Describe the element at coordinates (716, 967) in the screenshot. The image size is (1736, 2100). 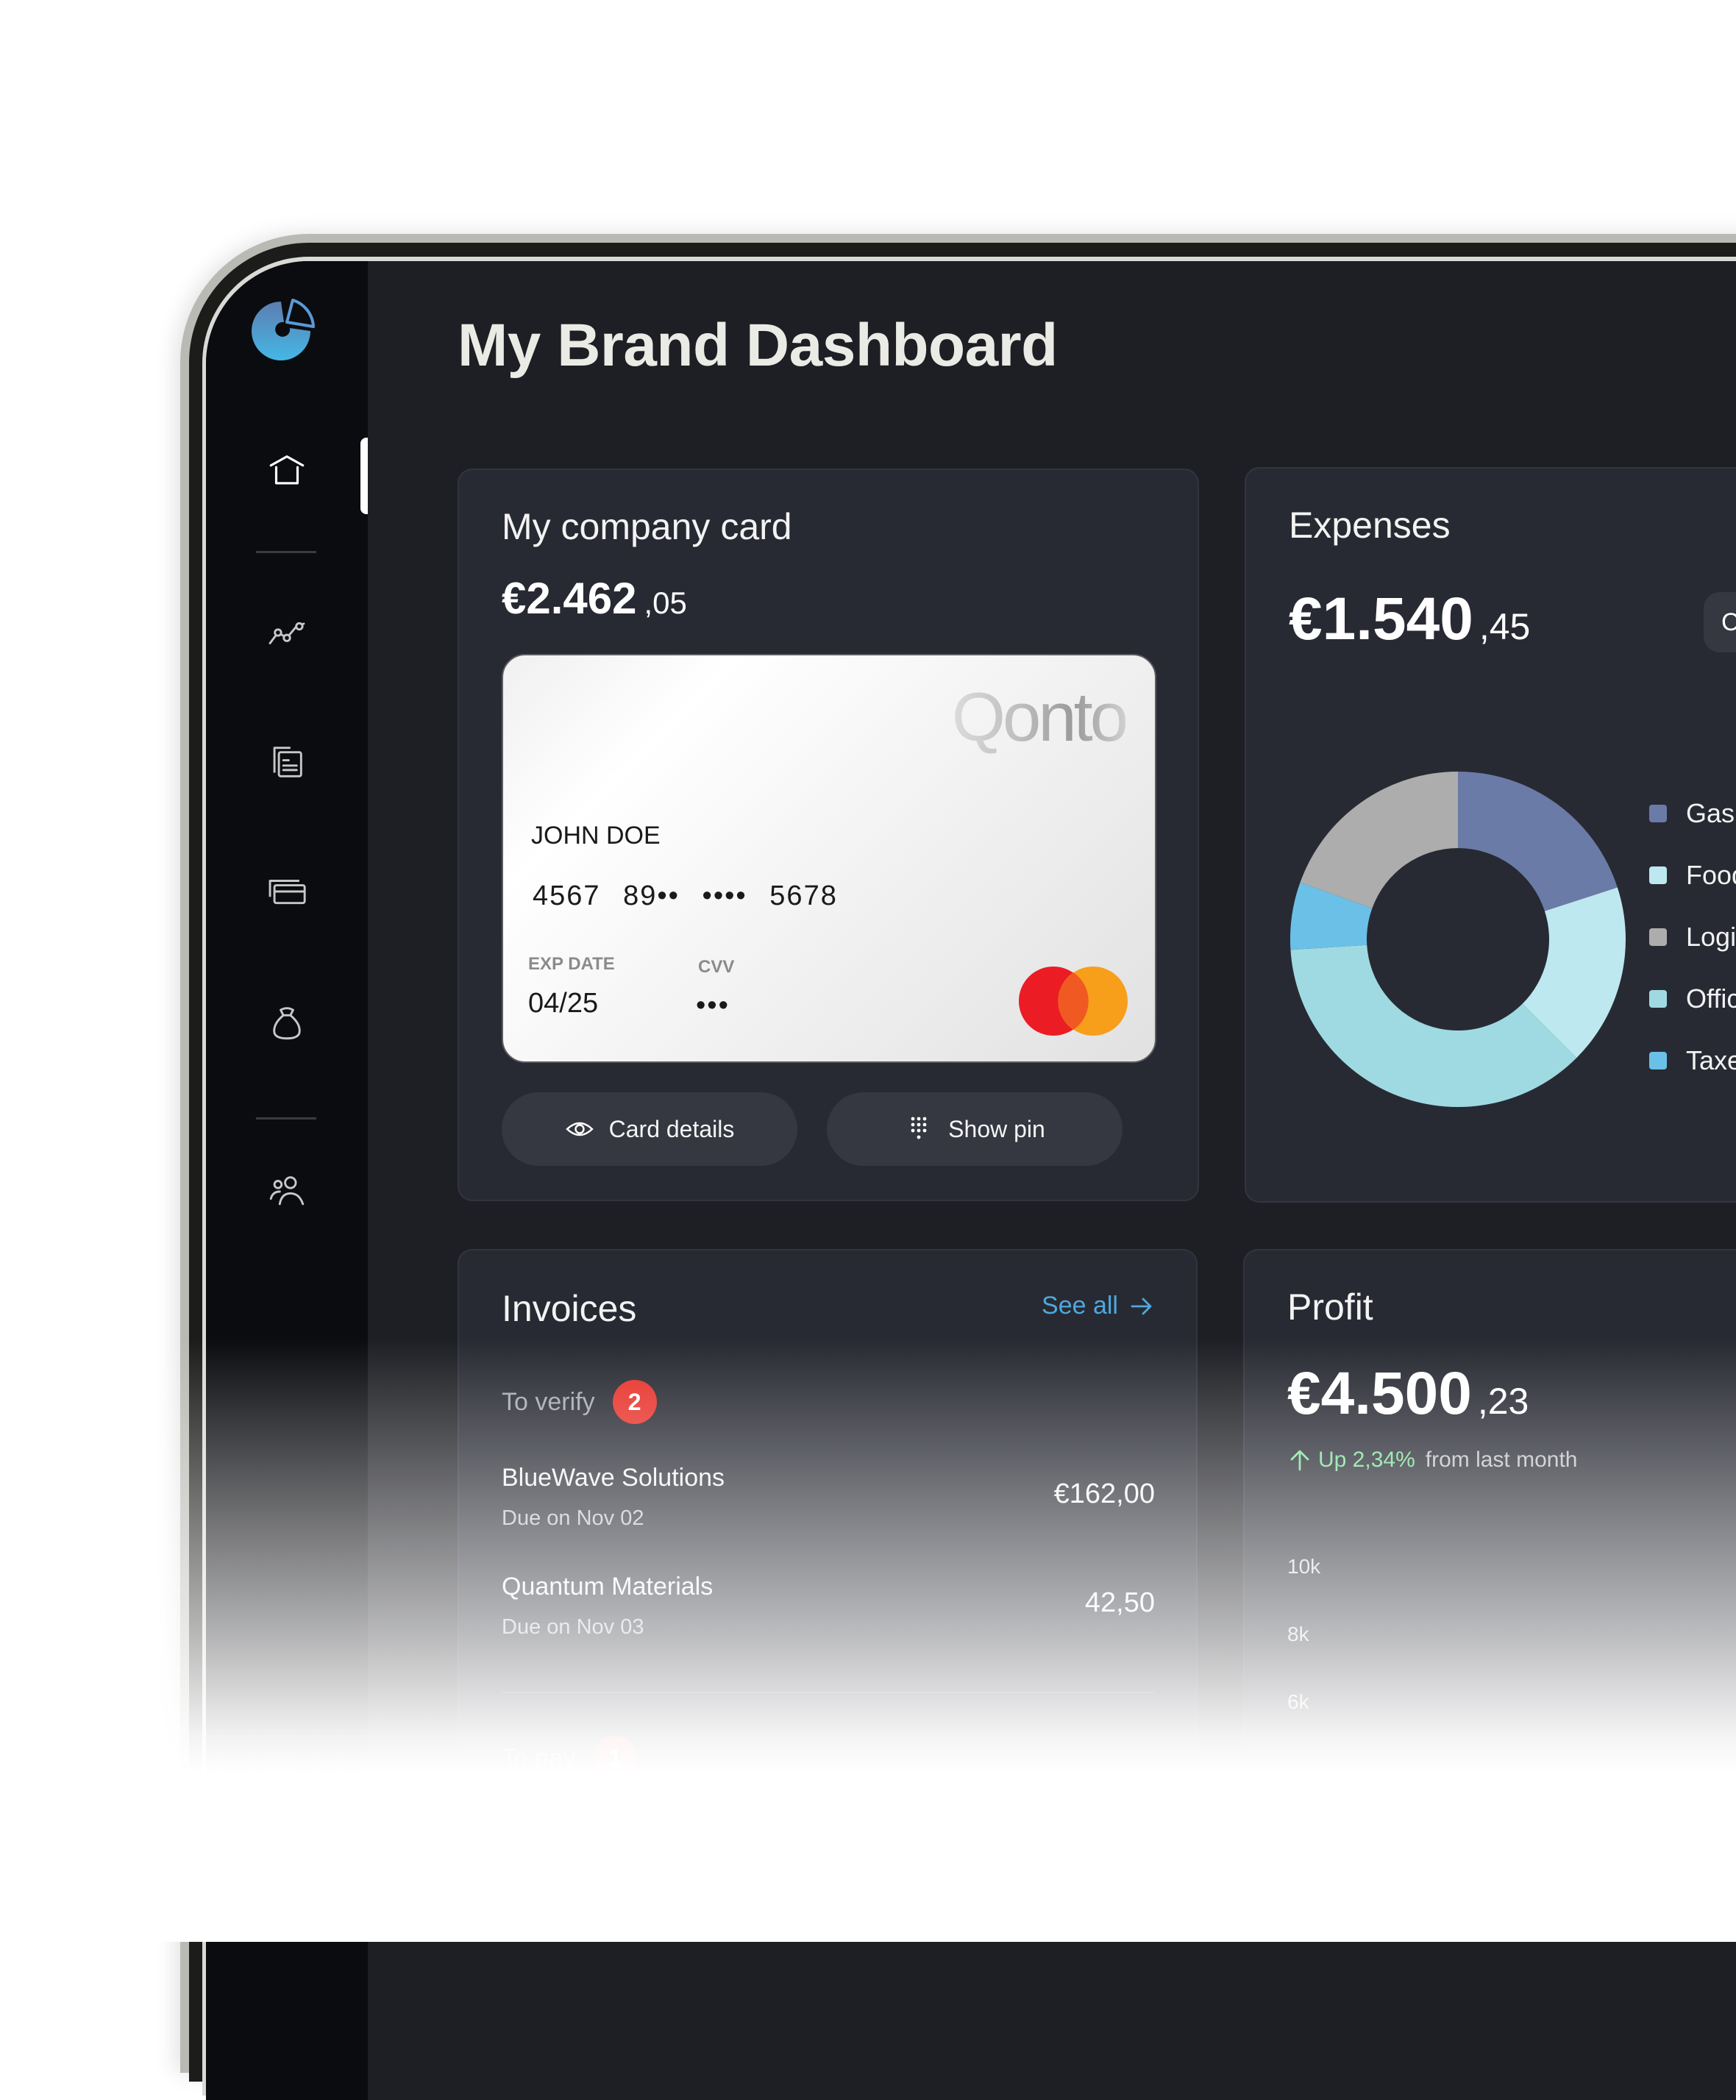
I see `cvv-label: CVV` at that location.